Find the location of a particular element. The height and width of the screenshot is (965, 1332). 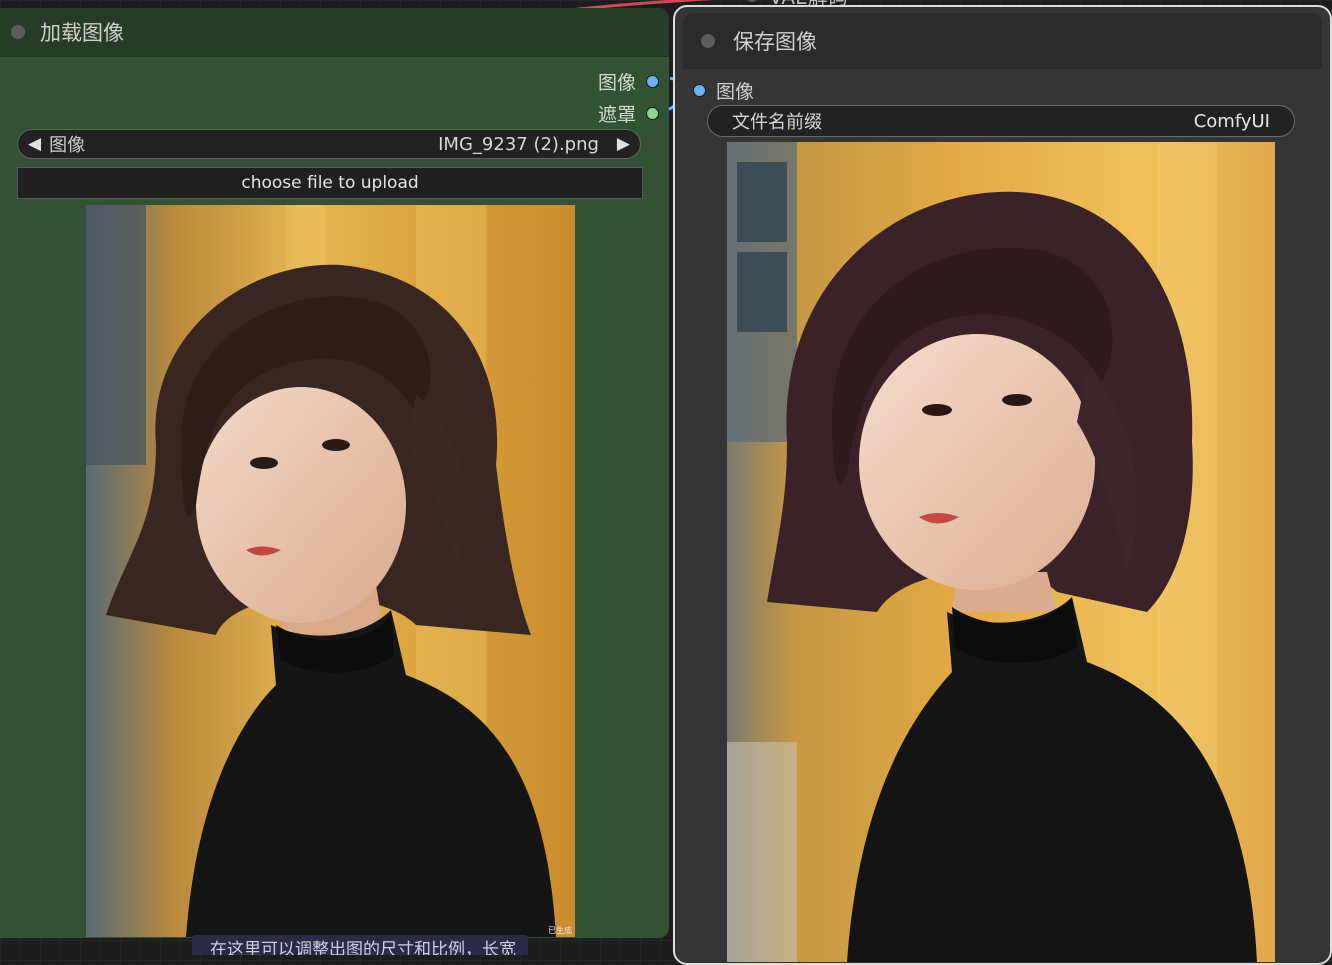

hint-tooltip: 在这里可以调整出图的尺寸和比例，长宽 is located at coordinates (360, 945).